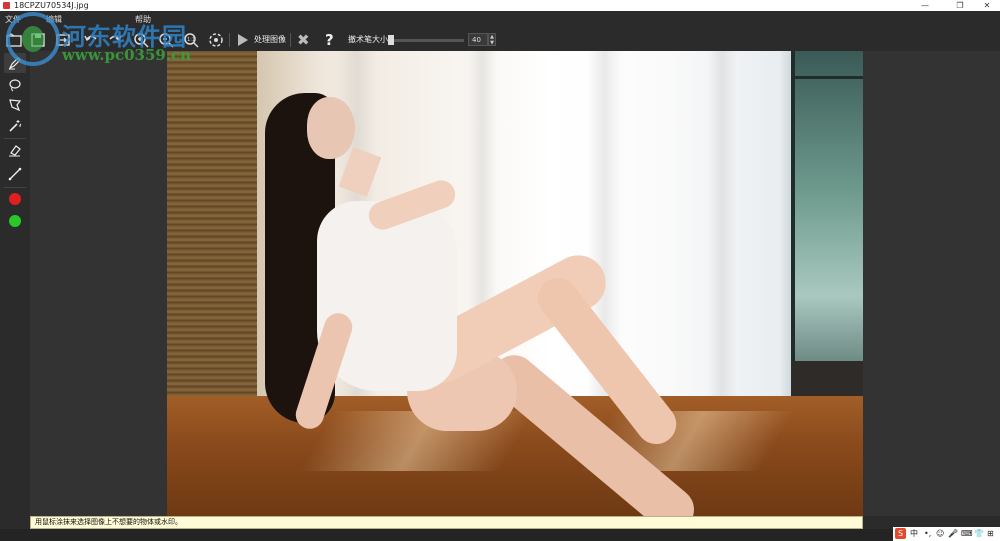 The height and width of the screenshot is (541, 1000). What do you see at coordinates (303, 40) in the screenshot?
I see `cancel-icon: ✖` at bounding box center [303, 40].